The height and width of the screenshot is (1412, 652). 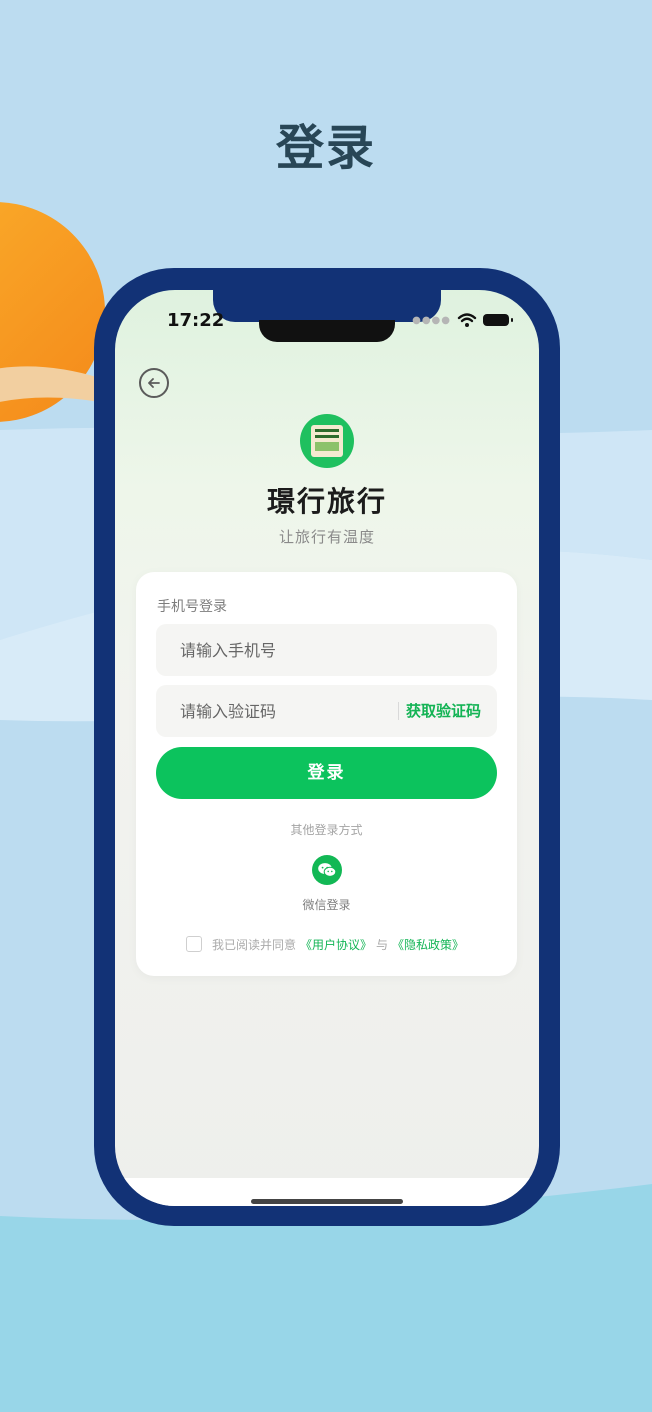 What do you see at coordinates (326, 537) in the screenshot?
I see `app-slogan: 让旅行有温度` at bounding box center [326, 537].